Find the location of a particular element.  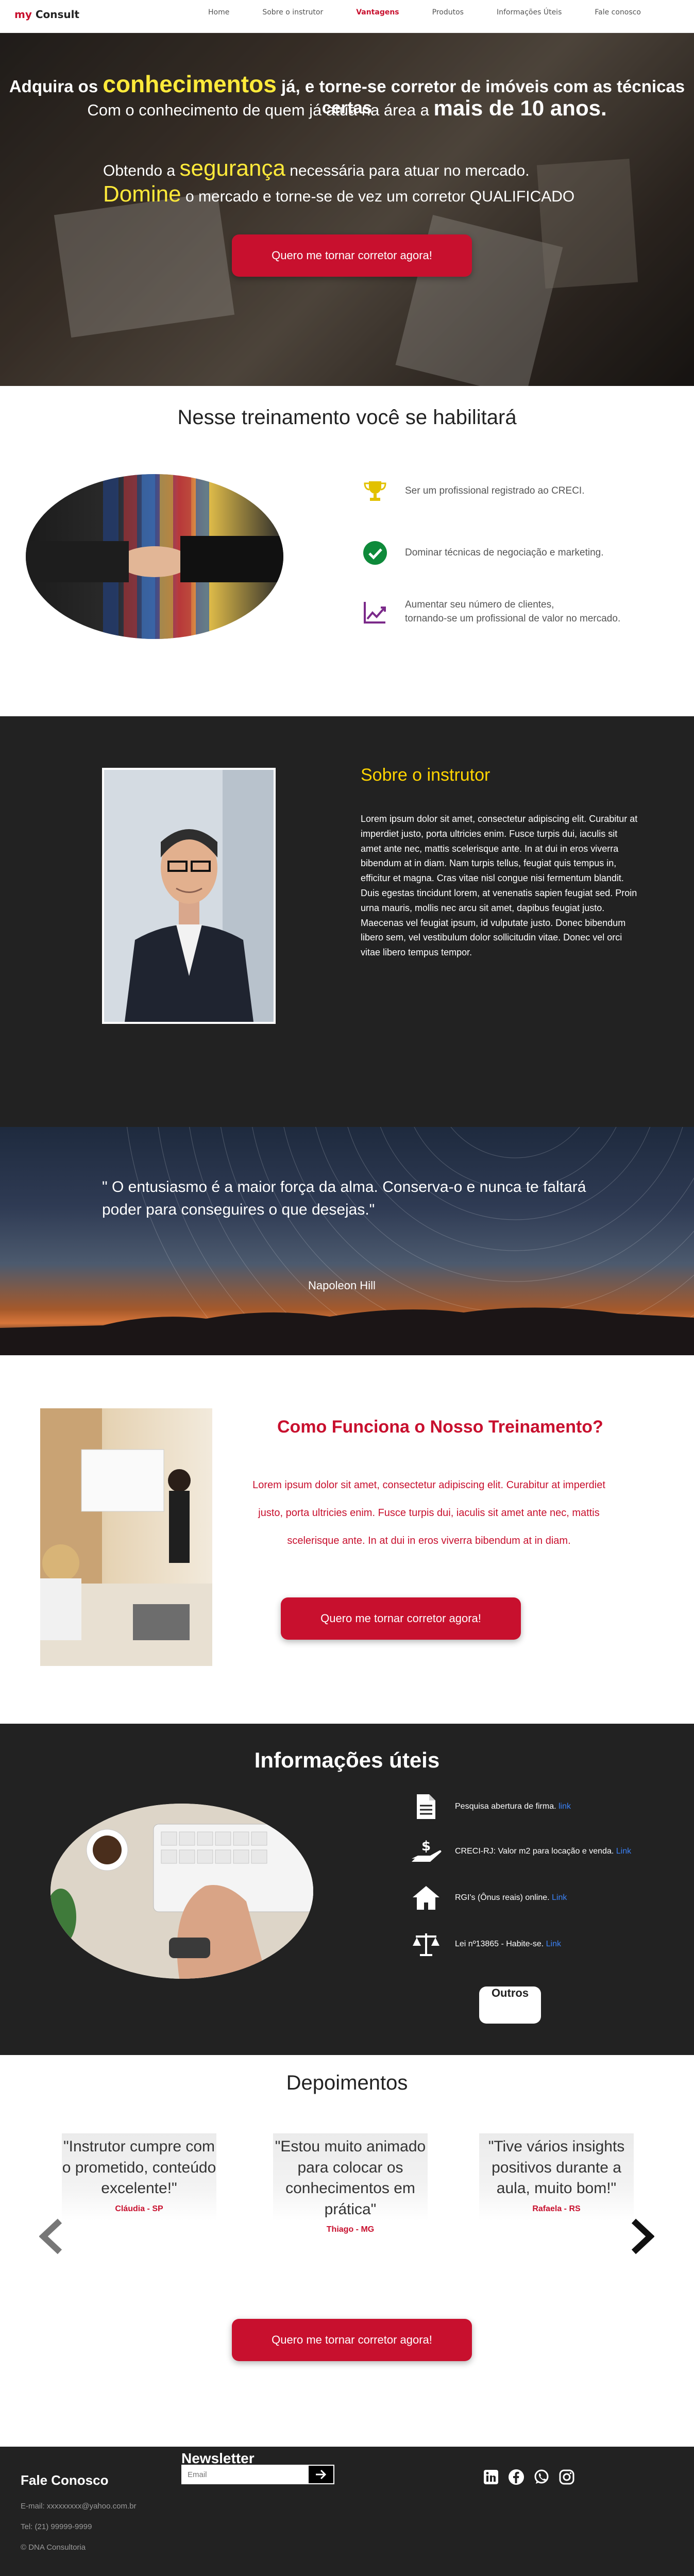

info-label: RGI's (Ônus reais) online. is located at coordinates (502, 1897).